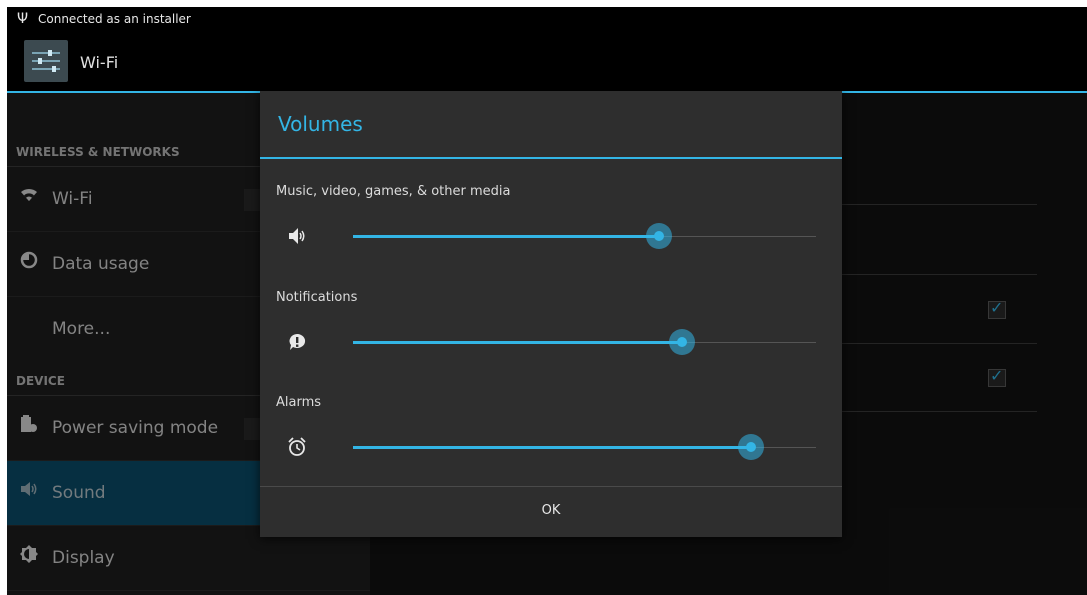  What do you see at coordinates (297, 236) in the screenshot?
I see `speaker-icon` at bounding box center [297, 236].